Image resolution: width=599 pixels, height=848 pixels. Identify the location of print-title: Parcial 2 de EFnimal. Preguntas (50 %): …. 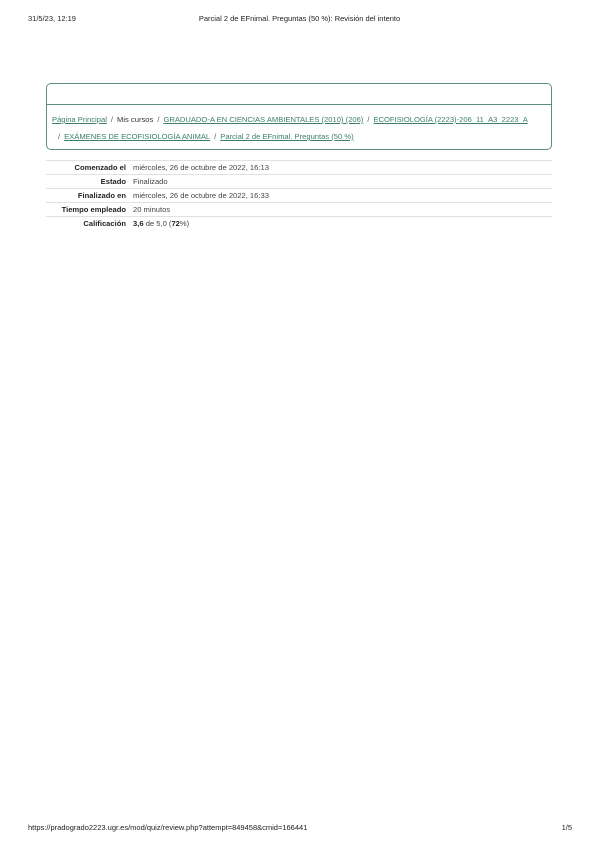
(299, 18).